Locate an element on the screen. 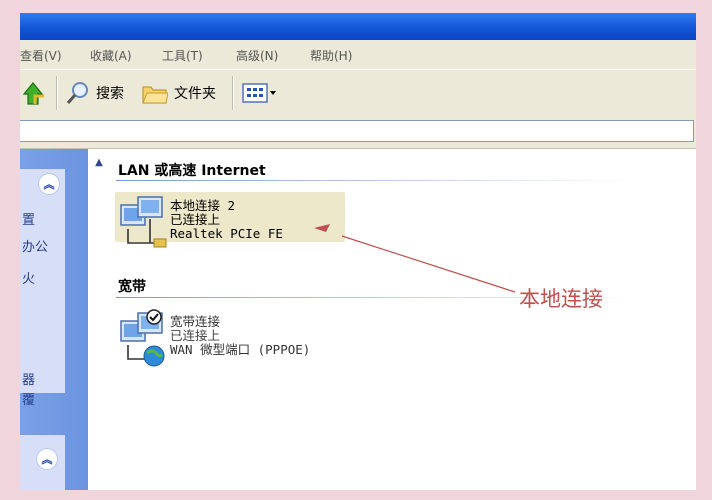 The width and height of the screenshot is (712, 500). search-icon is located at coordinates (77, 93).